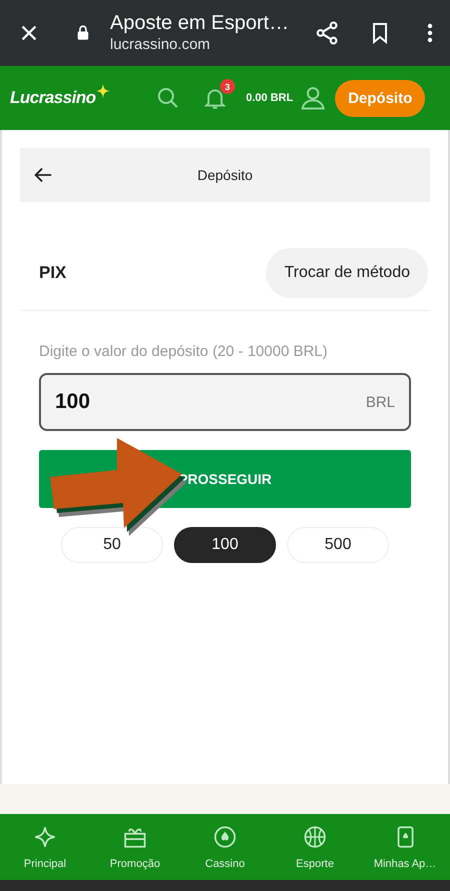 This screenshot has height=891, width=450. I want to click on currency-text: BRL, so click(380, 402).